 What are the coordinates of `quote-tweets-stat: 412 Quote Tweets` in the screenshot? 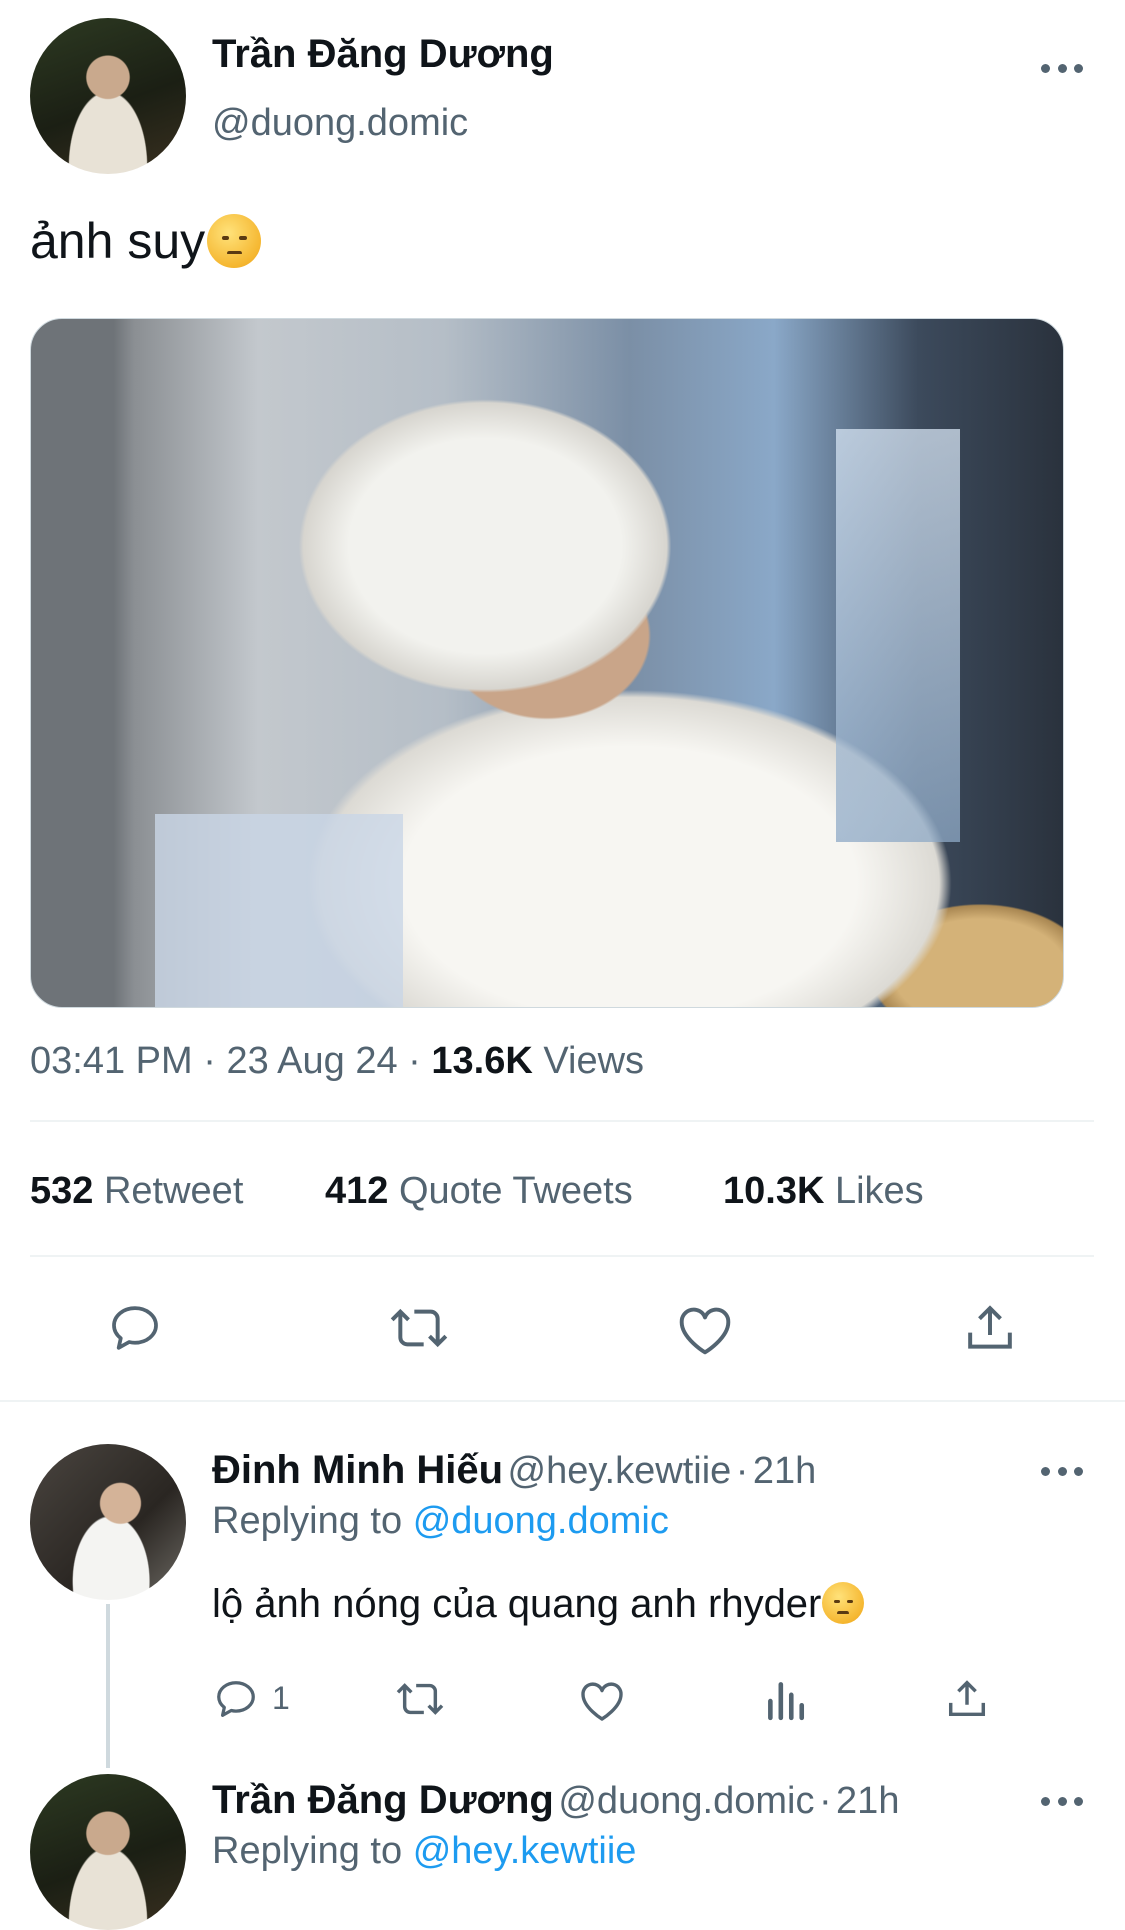 It's located at (479, 1191).